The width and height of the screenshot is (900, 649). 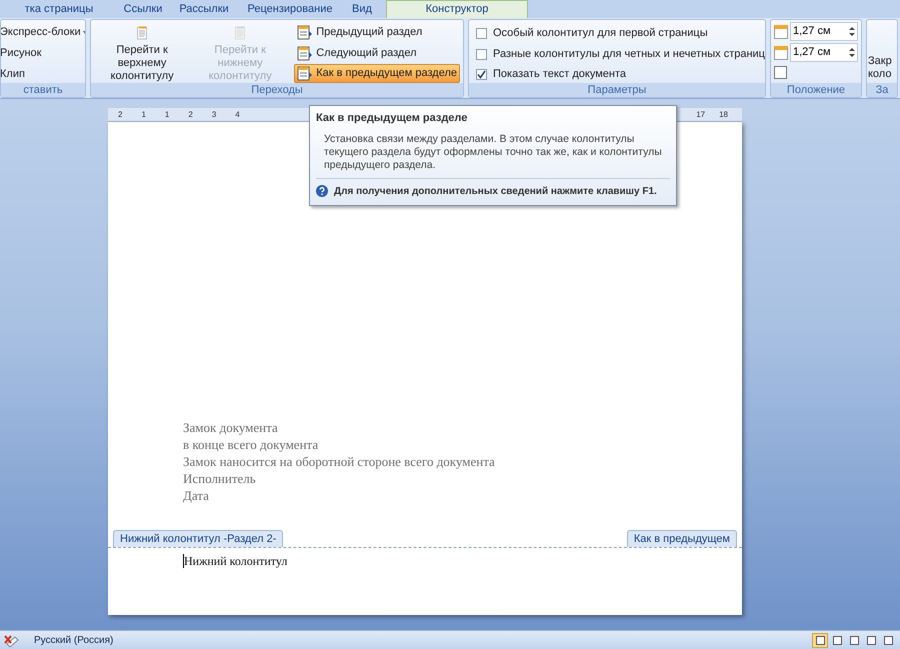 I want to click on ribbon-button: Рисунок, so click(x=43, y=53).